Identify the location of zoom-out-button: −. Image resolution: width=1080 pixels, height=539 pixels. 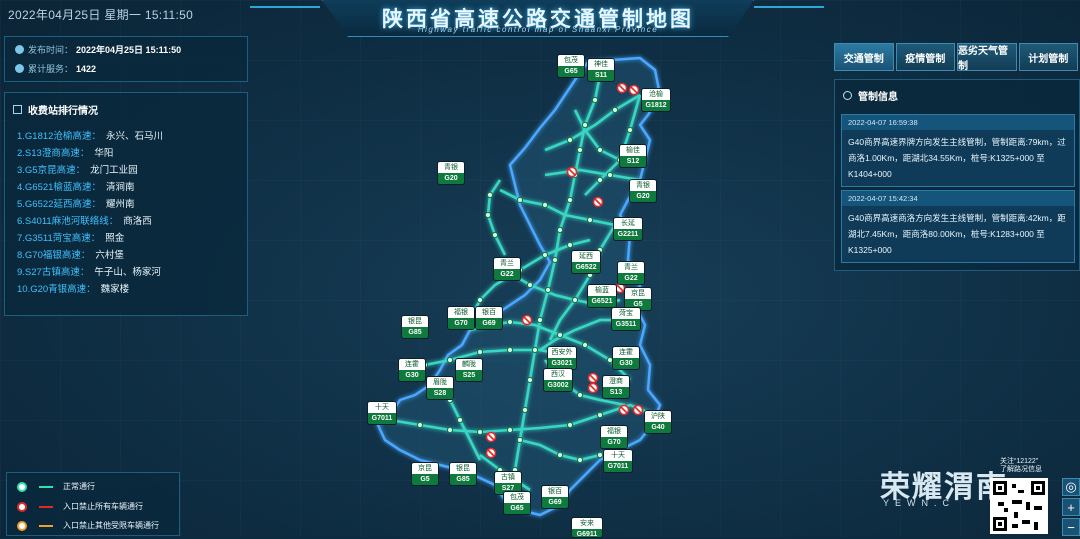
(1071, 527).